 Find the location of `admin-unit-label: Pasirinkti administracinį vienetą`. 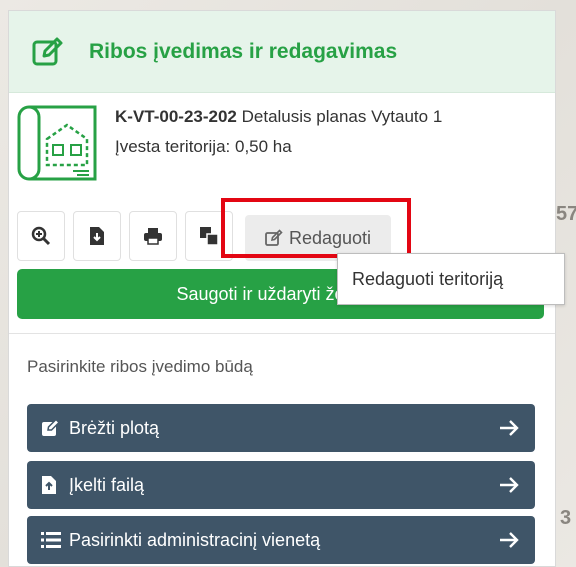

admin-unit-label: Pasirinkti administracinį vienetą is located at coordinates (195, 539).